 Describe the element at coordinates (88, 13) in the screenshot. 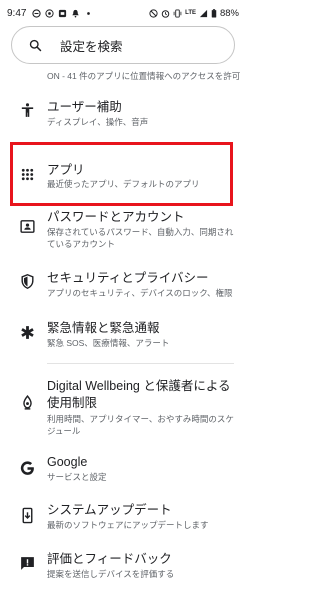

I see `dot-icon` at that location.